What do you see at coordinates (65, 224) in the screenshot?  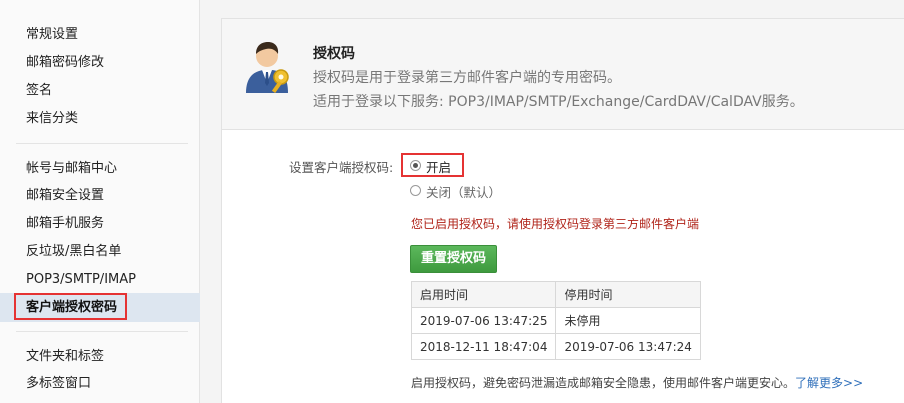 I see `sidebar-item-mobile: 邮箱手机服务` at bounding box center [65, 224].